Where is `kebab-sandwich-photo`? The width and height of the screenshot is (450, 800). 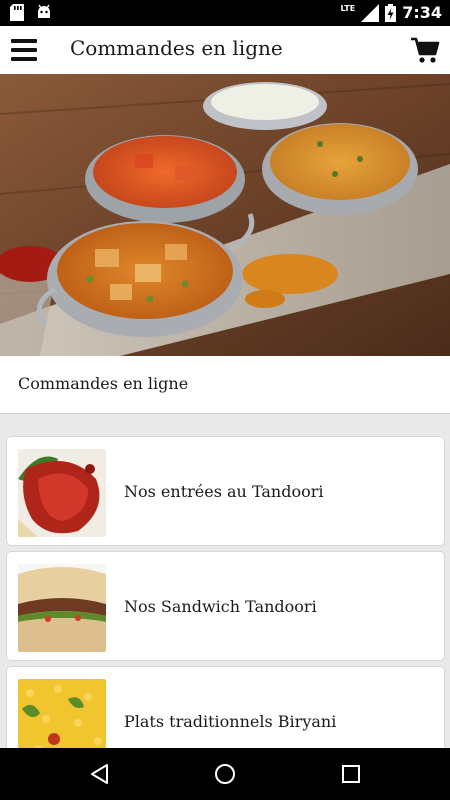 kebab-sandwich-photo is located at coordinates (62, 608).